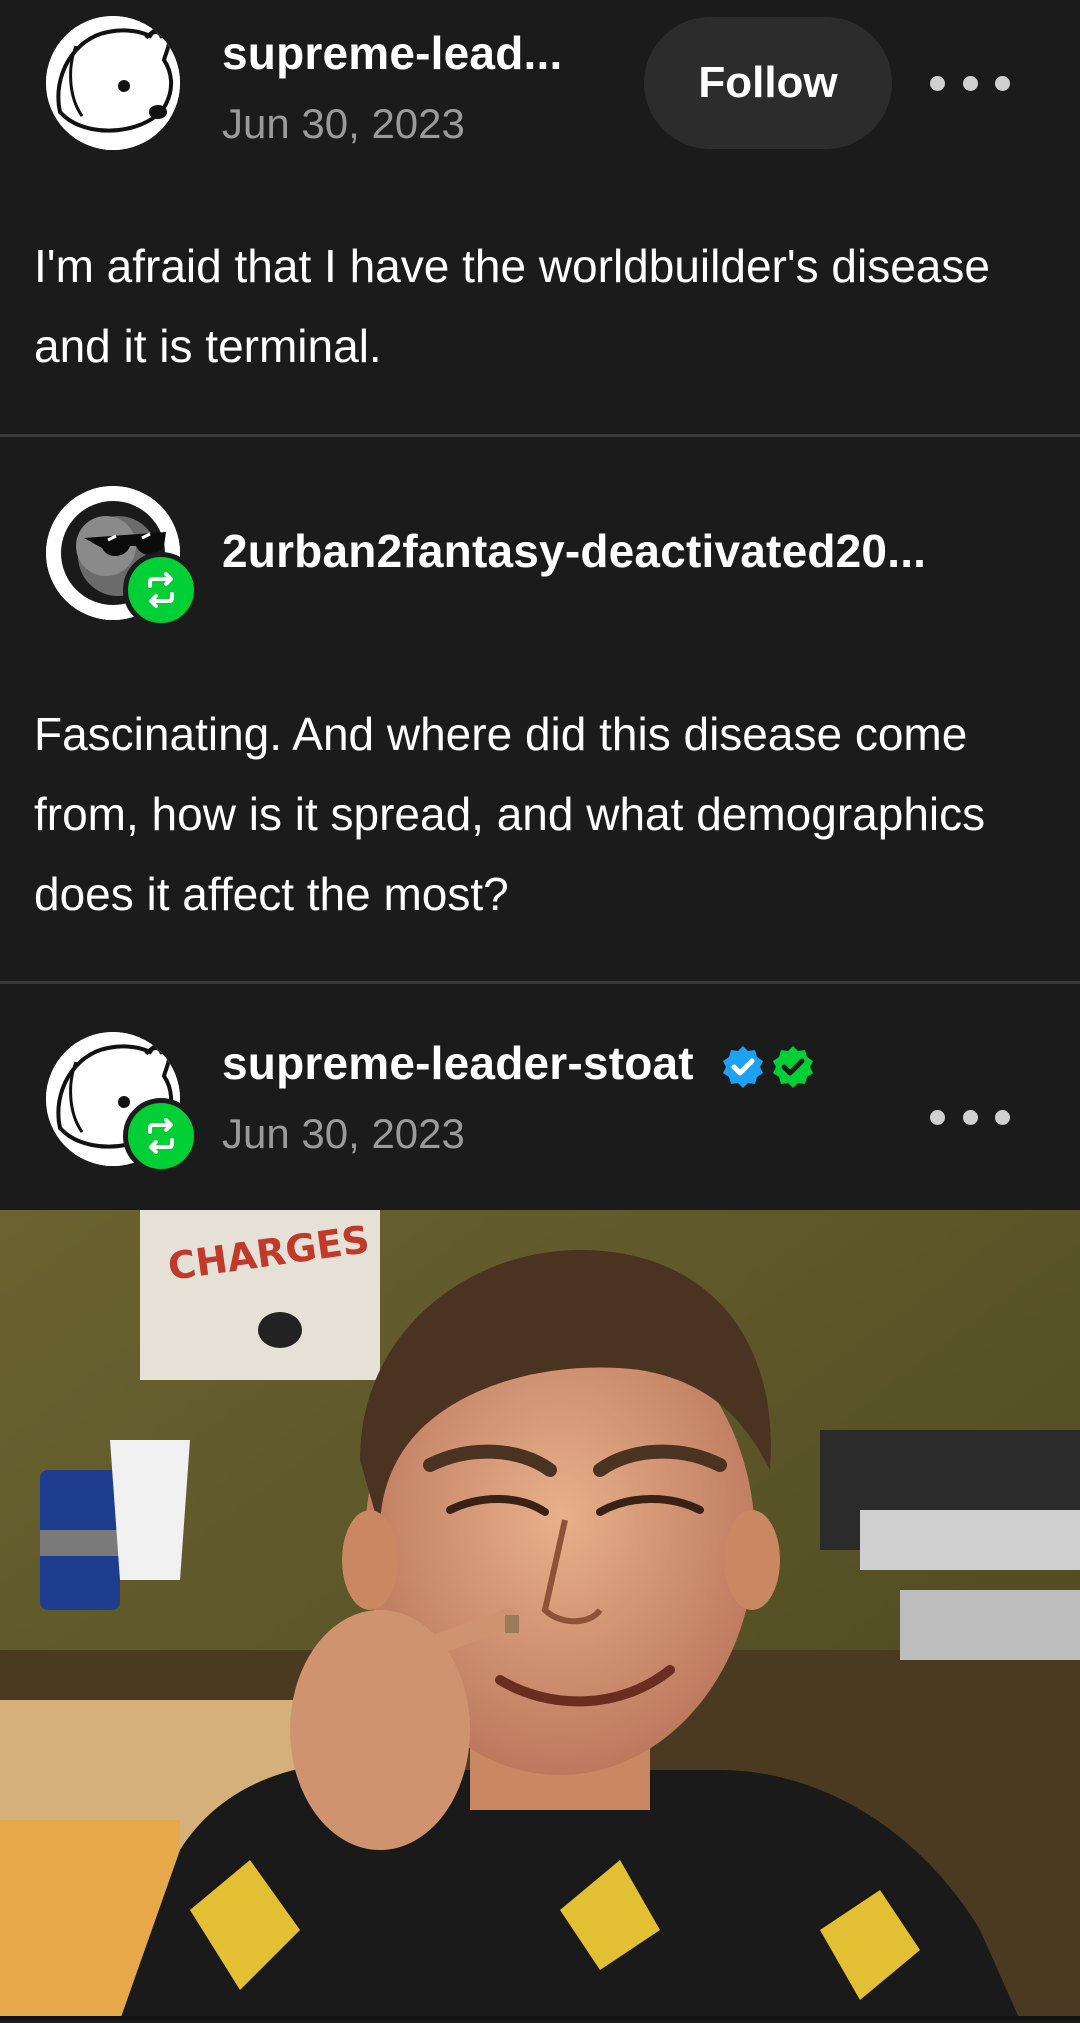 This screenshot has height=2023, width=1080. I want to click on green-check-badge-icon, so click(793, 1067).